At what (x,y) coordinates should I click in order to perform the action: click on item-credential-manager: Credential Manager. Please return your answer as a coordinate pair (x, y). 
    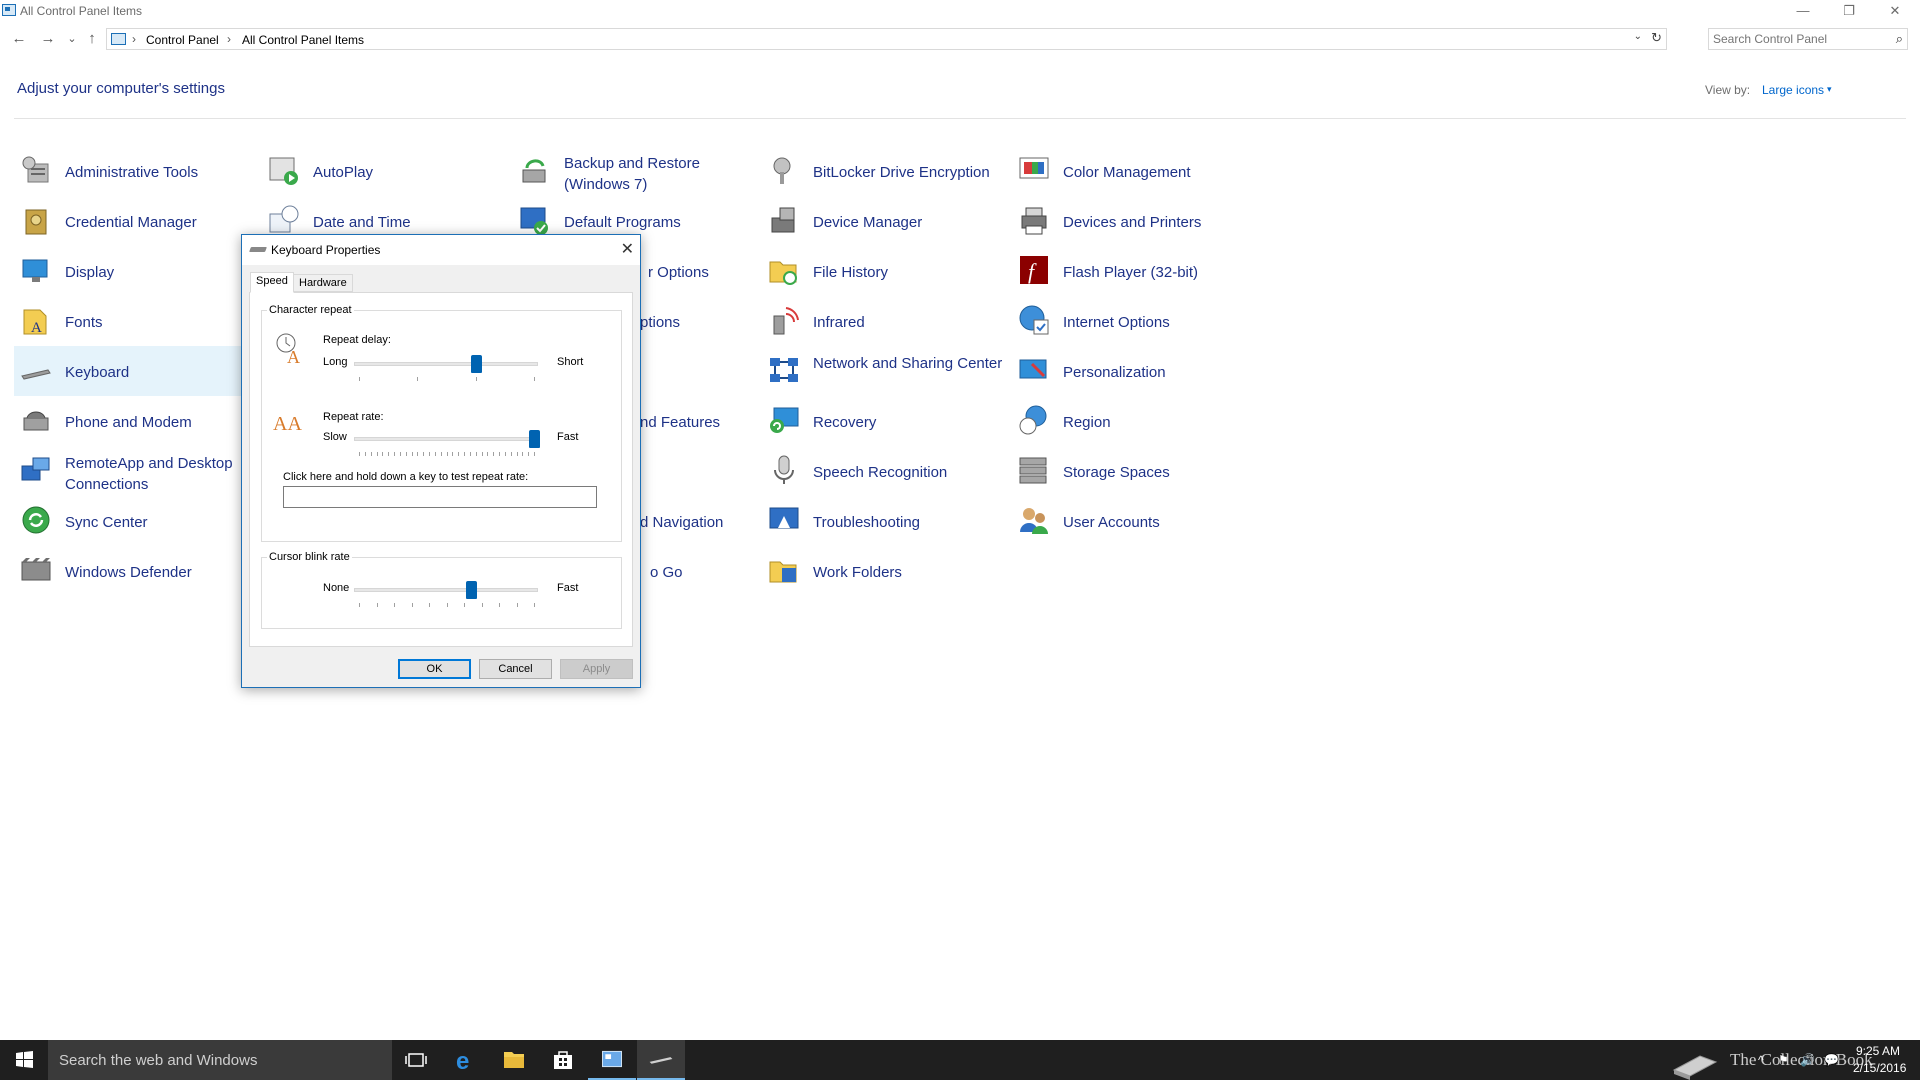
    Looking at the image, I should click on (140, 222).